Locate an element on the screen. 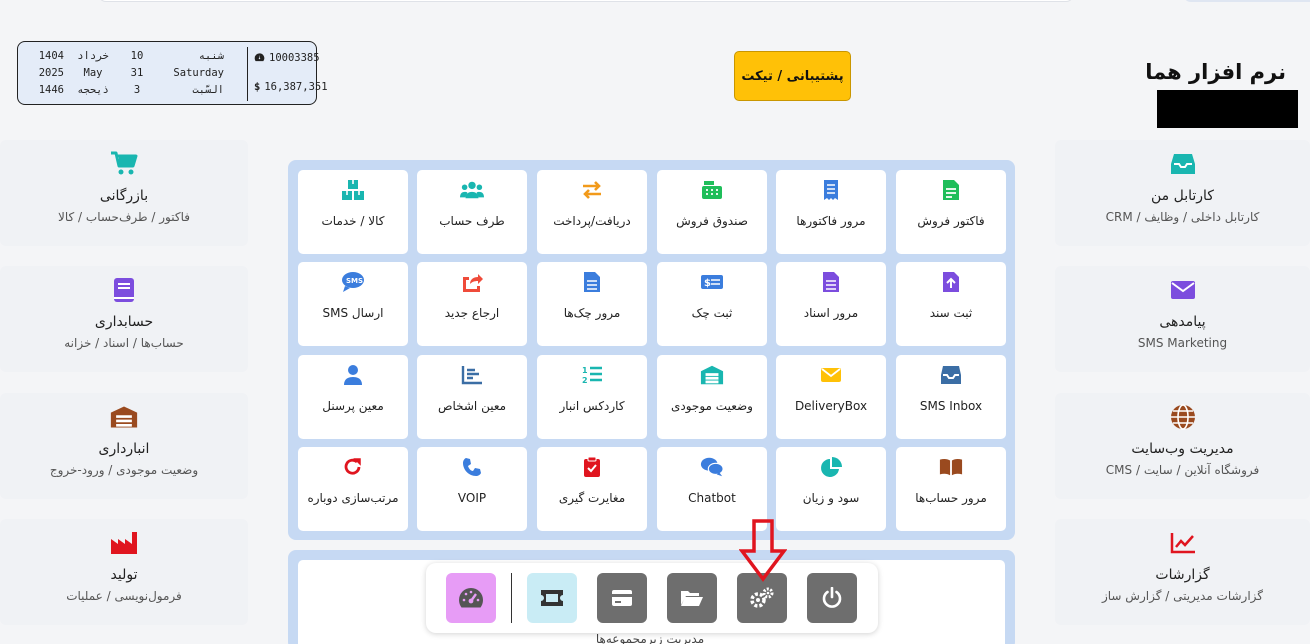 The height and width of the screenshot is (644, 1310). tile-label: مرتب‌سازی دوباره is located at coordinates (353, 498).